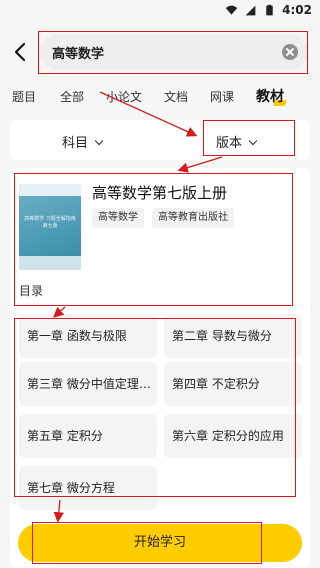 This screenshot has height=568, width=320. I want to click on category-tabs: 题目 全部 小论文 文档 网课 教材, so click(160, 96).